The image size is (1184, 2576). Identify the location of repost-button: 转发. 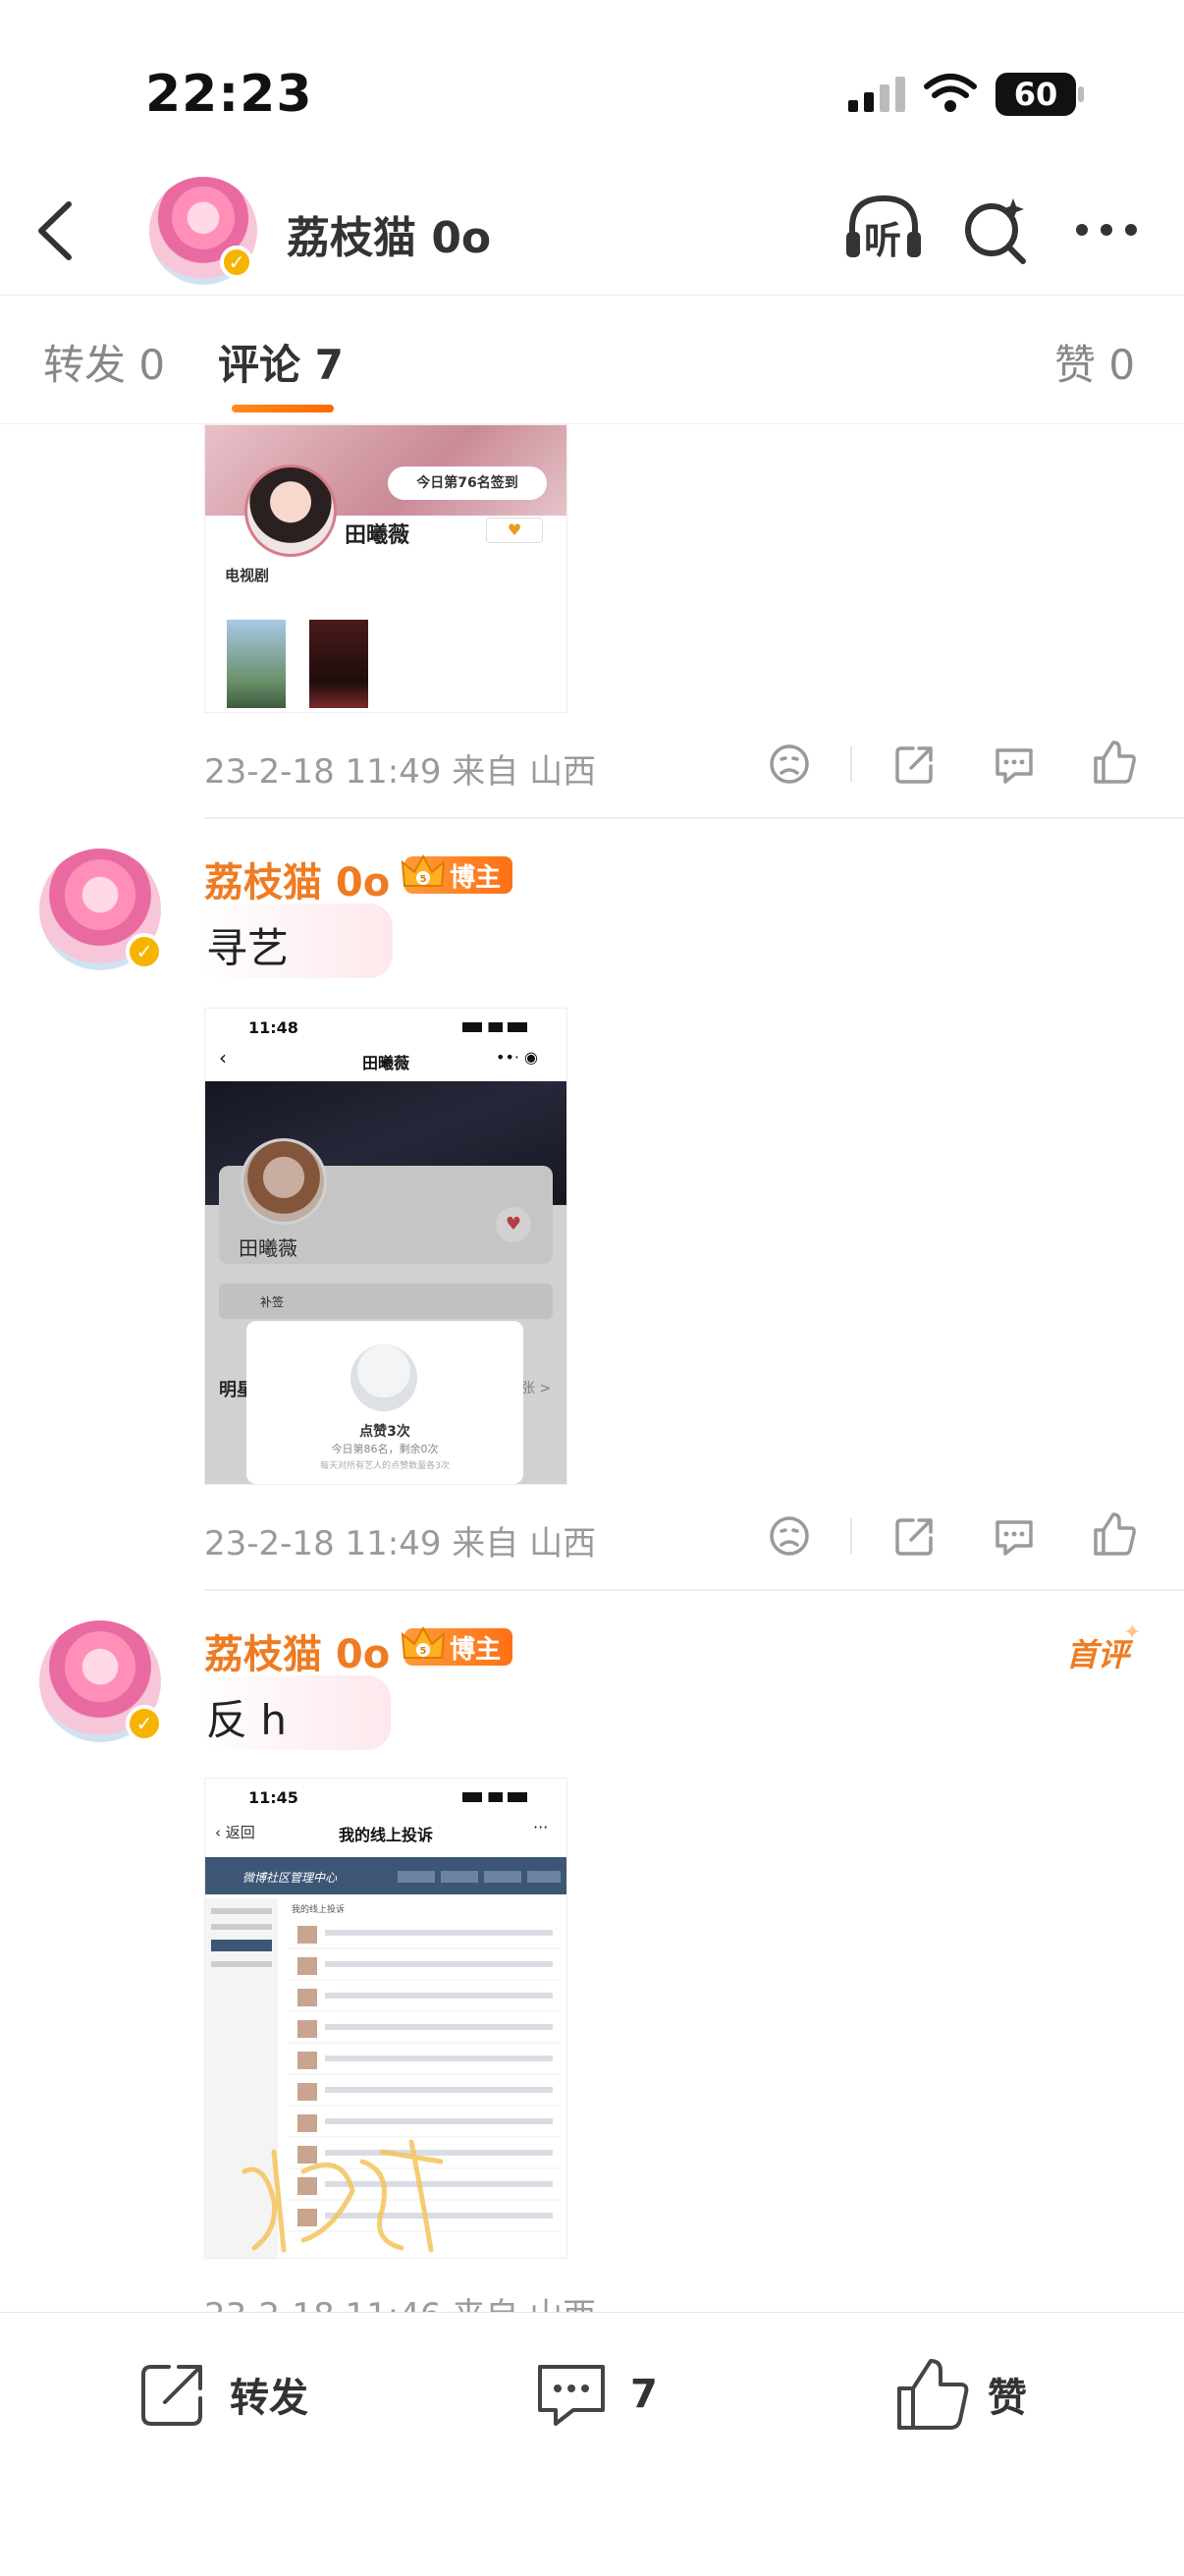
(233, 2394).